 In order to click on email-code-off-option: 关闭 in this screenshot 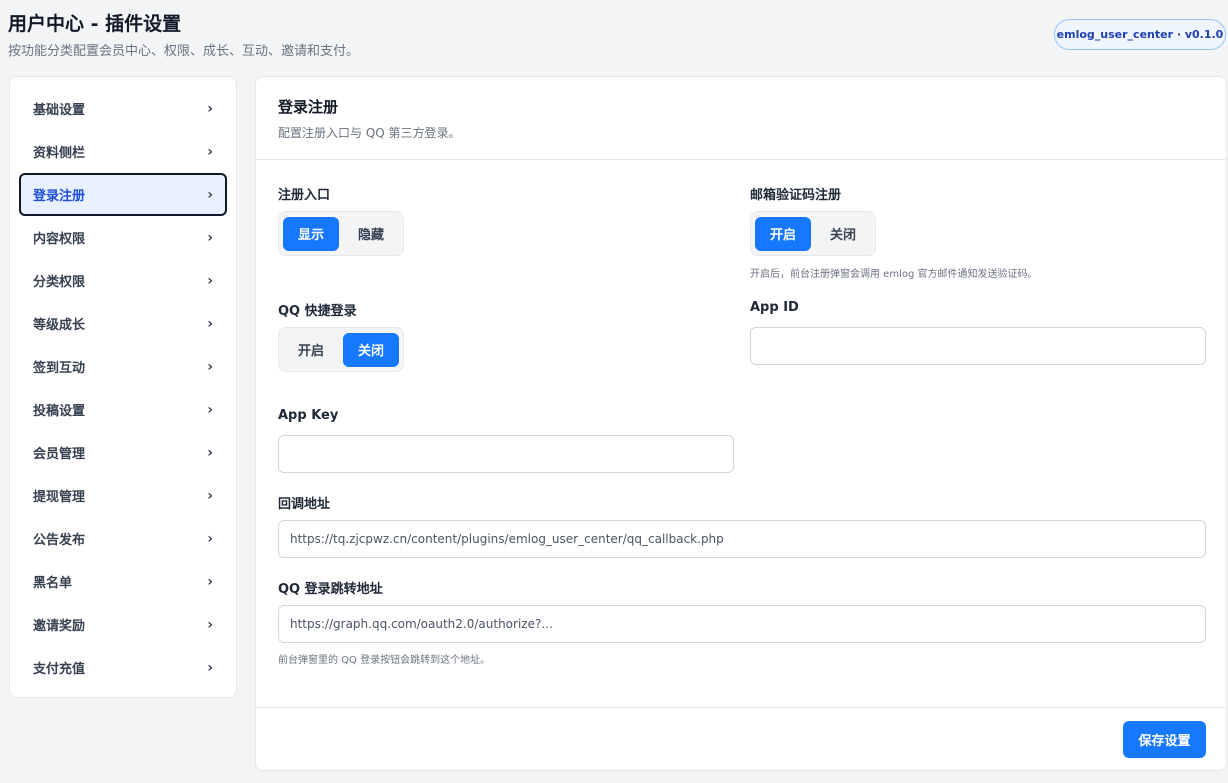, I will do `click(843, 234)`.